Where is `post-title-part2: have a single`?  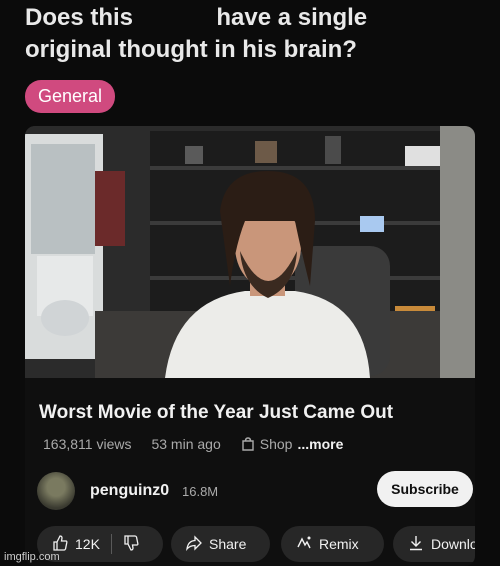 post-title-part2: have a single is located at coordinates (292, 17).